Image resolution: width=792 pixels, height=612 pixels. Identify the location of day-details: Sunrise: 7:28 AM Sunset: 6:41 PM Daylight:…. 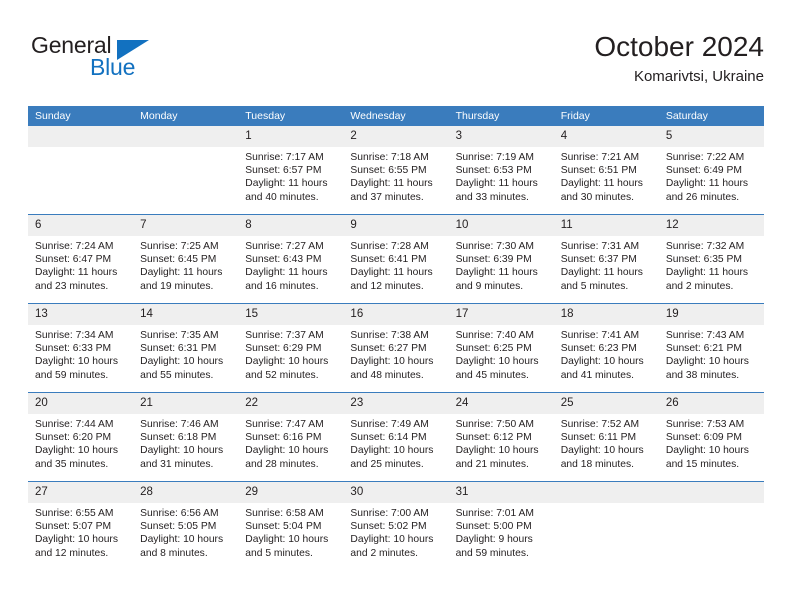
(395, 264).